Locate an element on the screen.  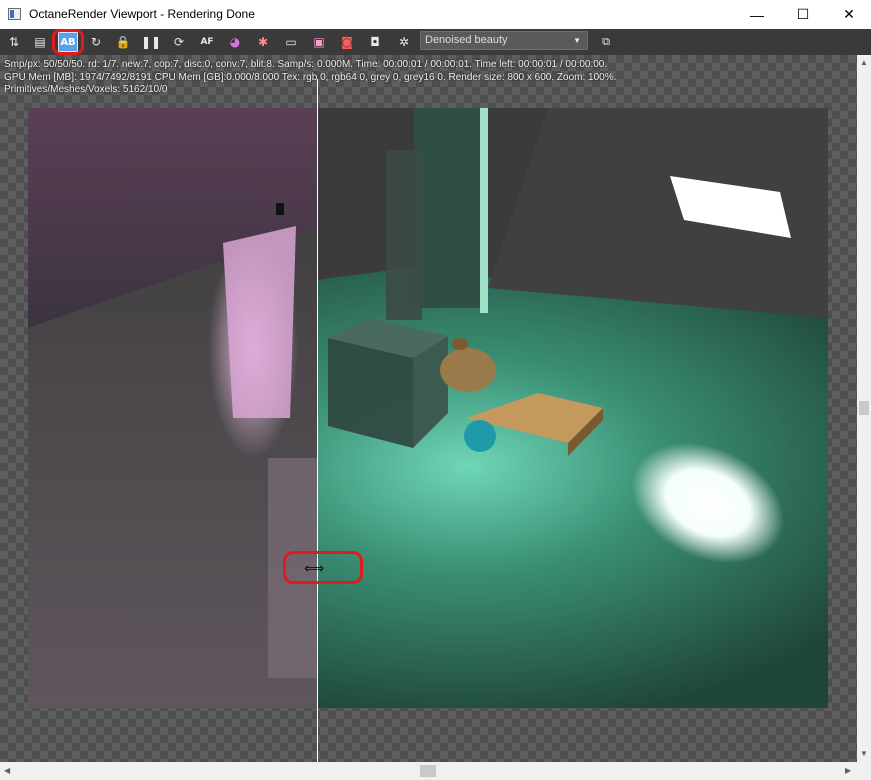
ab-button-highlight is located at coordinates (68, 42).